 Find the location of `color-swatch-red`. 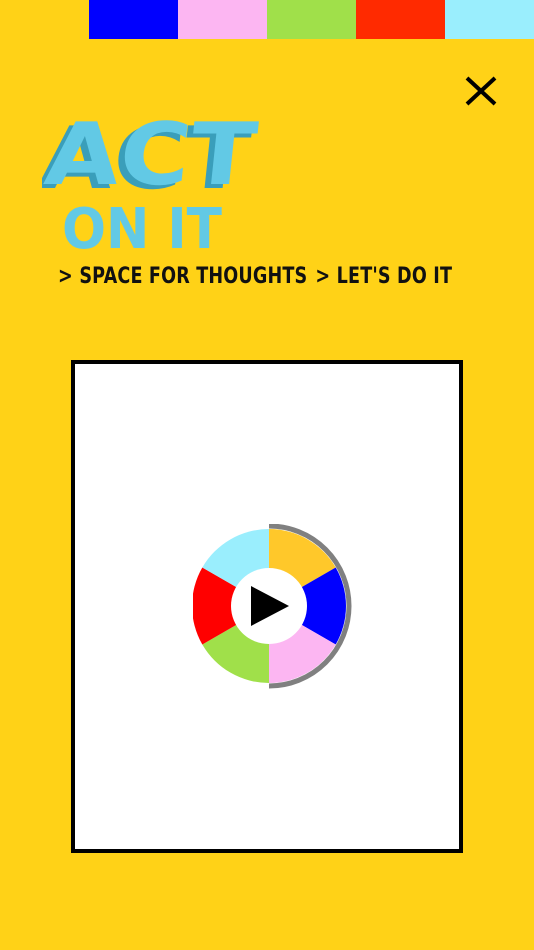

color-swatch-red is located at coordinates (400, 19).